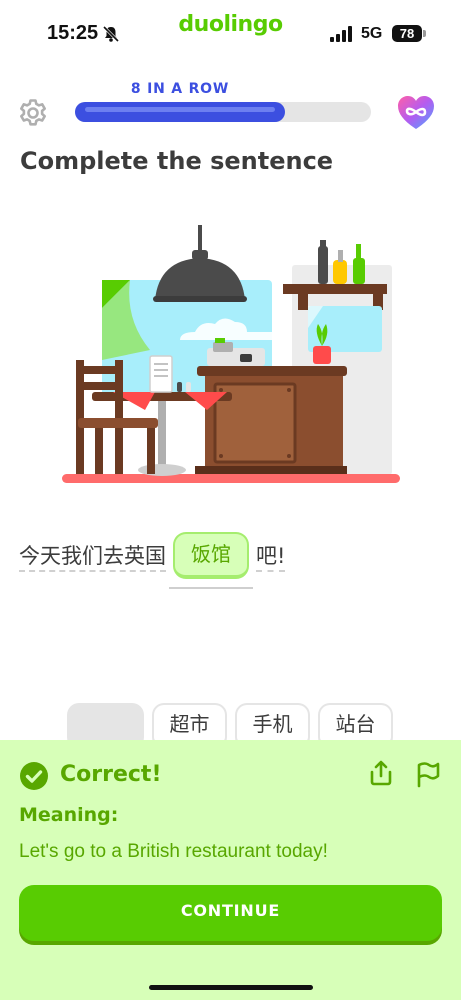 Image resolution: width=461 pixels, height=1000 pixels. What do you see at coordinates (407, 33) in the screenshot?
I see `battery-icon: 78` at bounding box center [407, 33].